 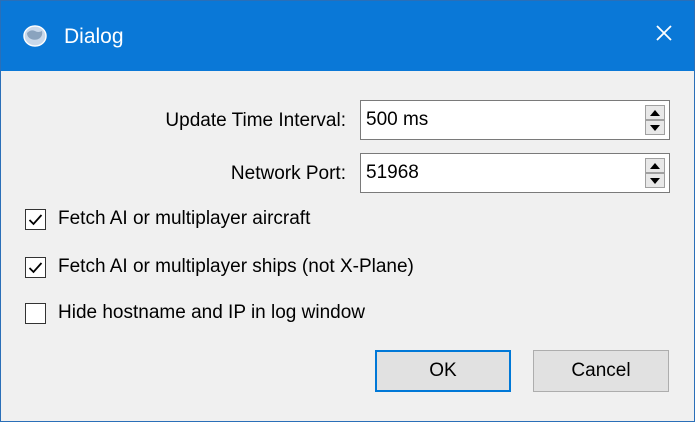 I want to click on checkbox-label: Hide hostname and IP in log window, so click(x=212, y=312).